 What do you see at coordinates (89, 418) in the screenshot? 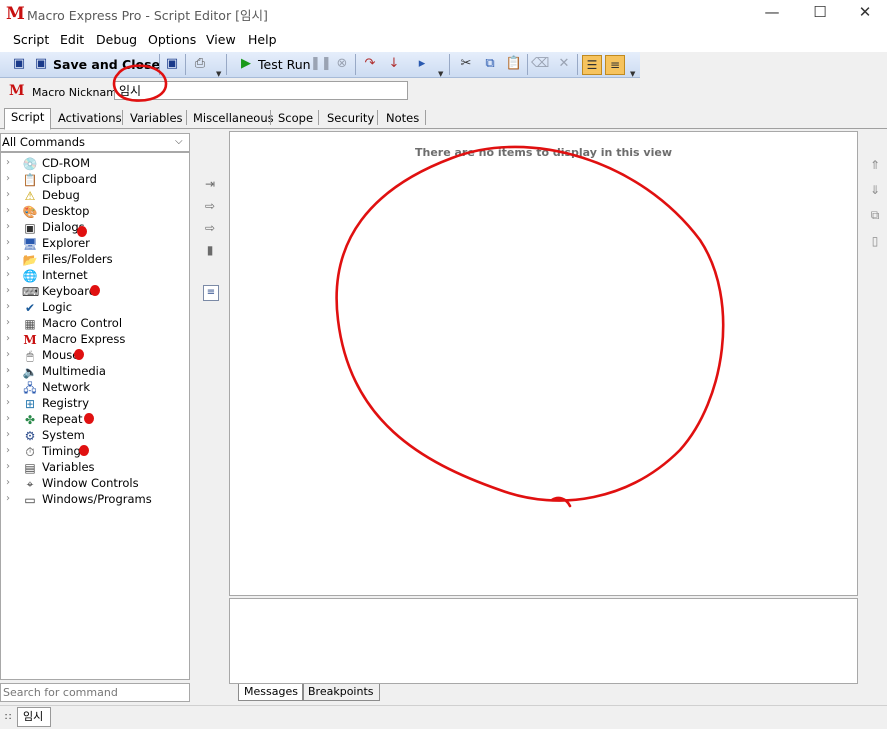
I see `annotation-dot-repeat` at bounding box center [89, 418].